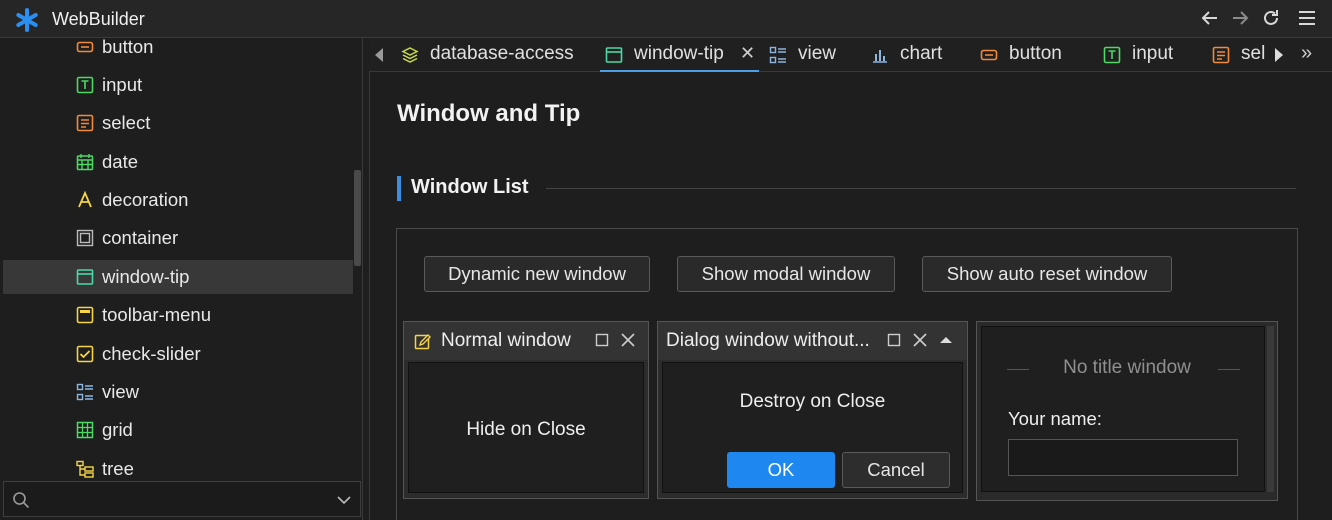 The width and height of the screenshot is (1332, 520). What do you see at coordinates (128, 47) in the screenshot?
I see `sidebar-item-label: button` at bounding box center [128, 47].